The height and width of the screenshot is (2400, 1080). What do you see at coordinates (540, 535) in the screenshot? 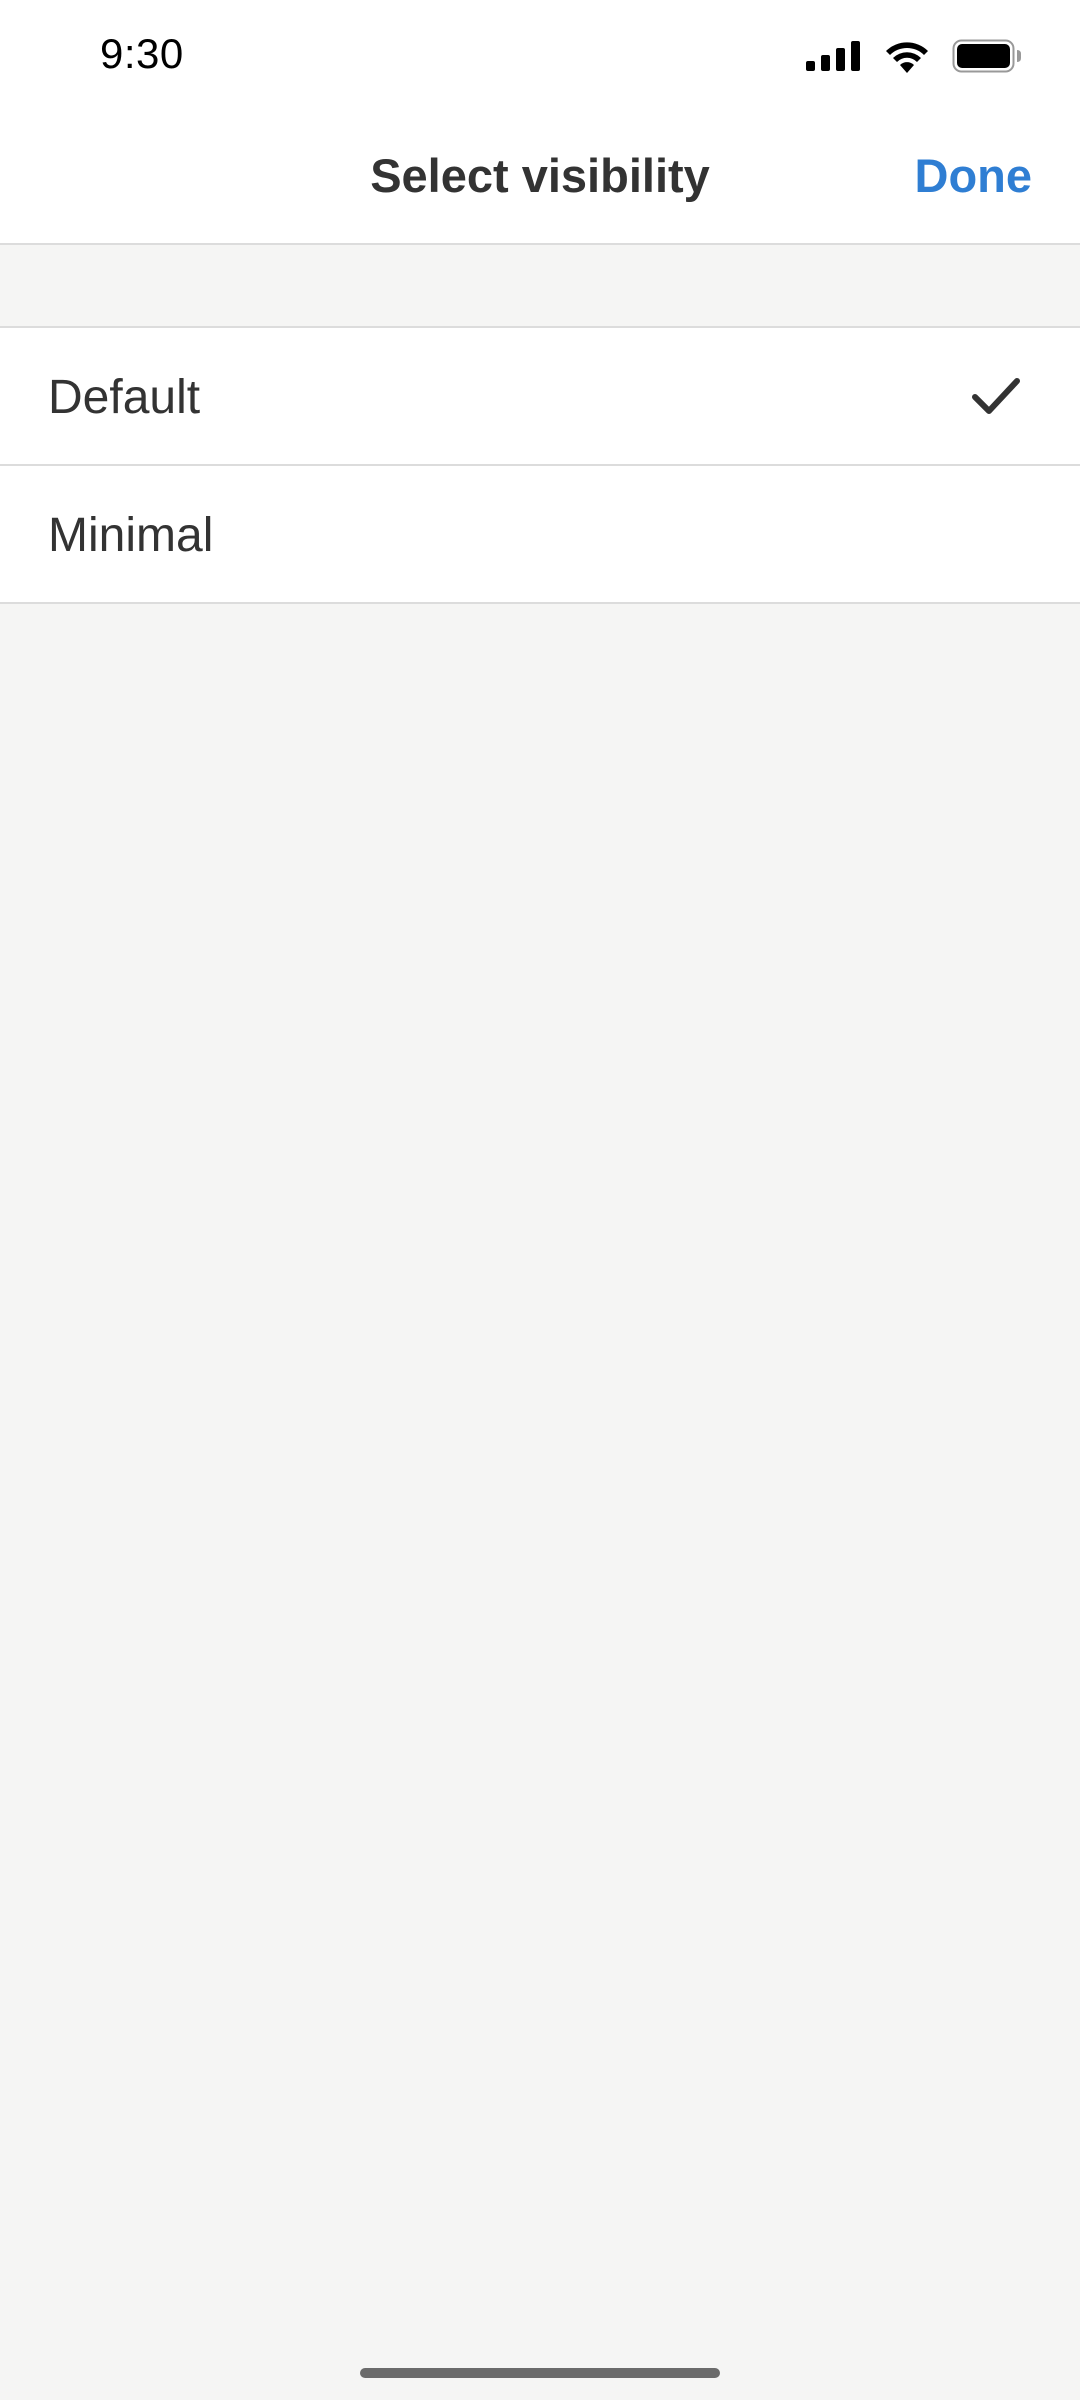
I see `option-minimal: Minimal` at bounding box center [540, 535].